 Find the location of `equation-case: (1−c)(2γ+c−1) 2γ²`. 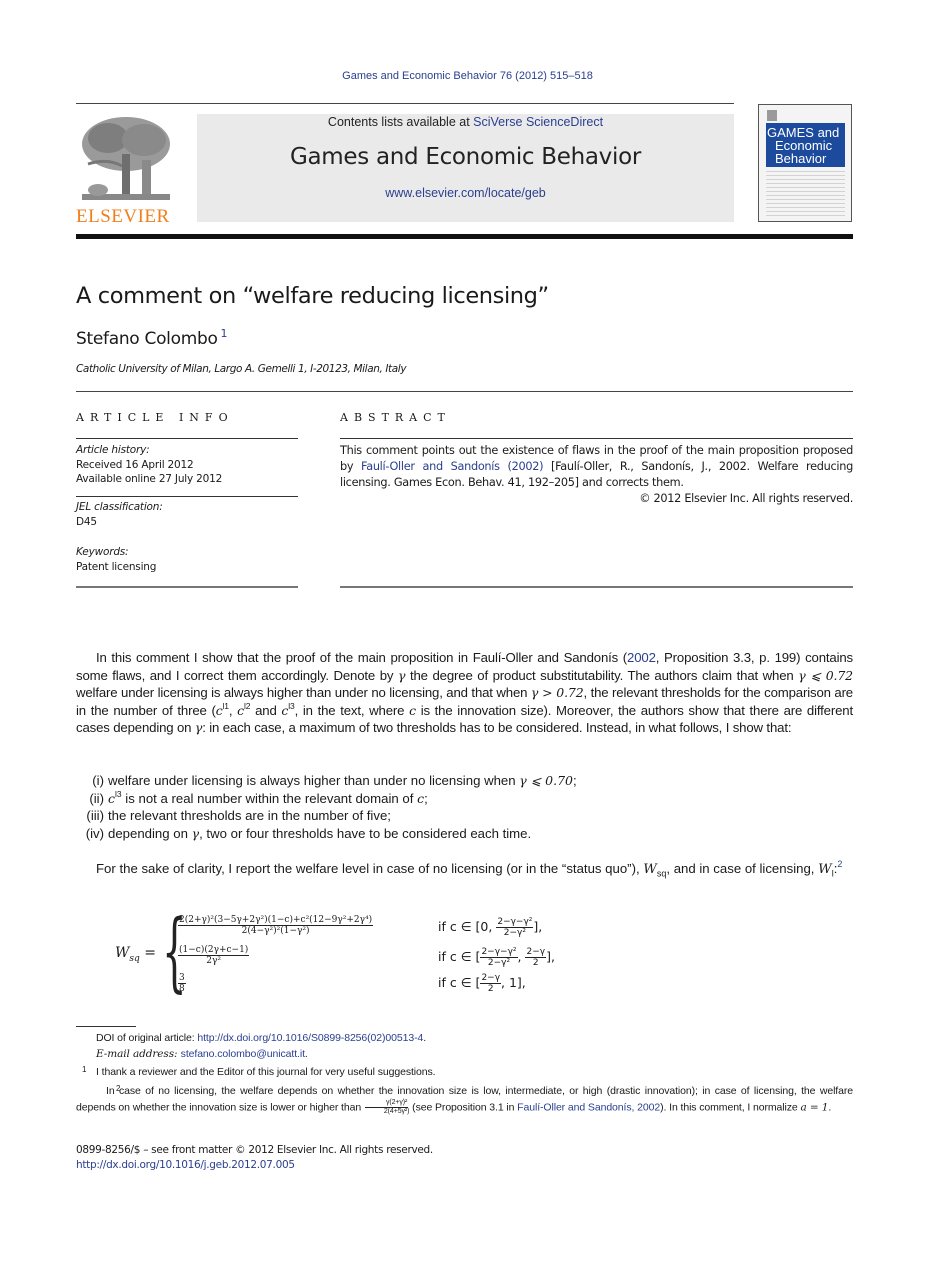

equation-case: (1−c)(2γ+c−1) 2γ² is located at coordinates (214, 955).